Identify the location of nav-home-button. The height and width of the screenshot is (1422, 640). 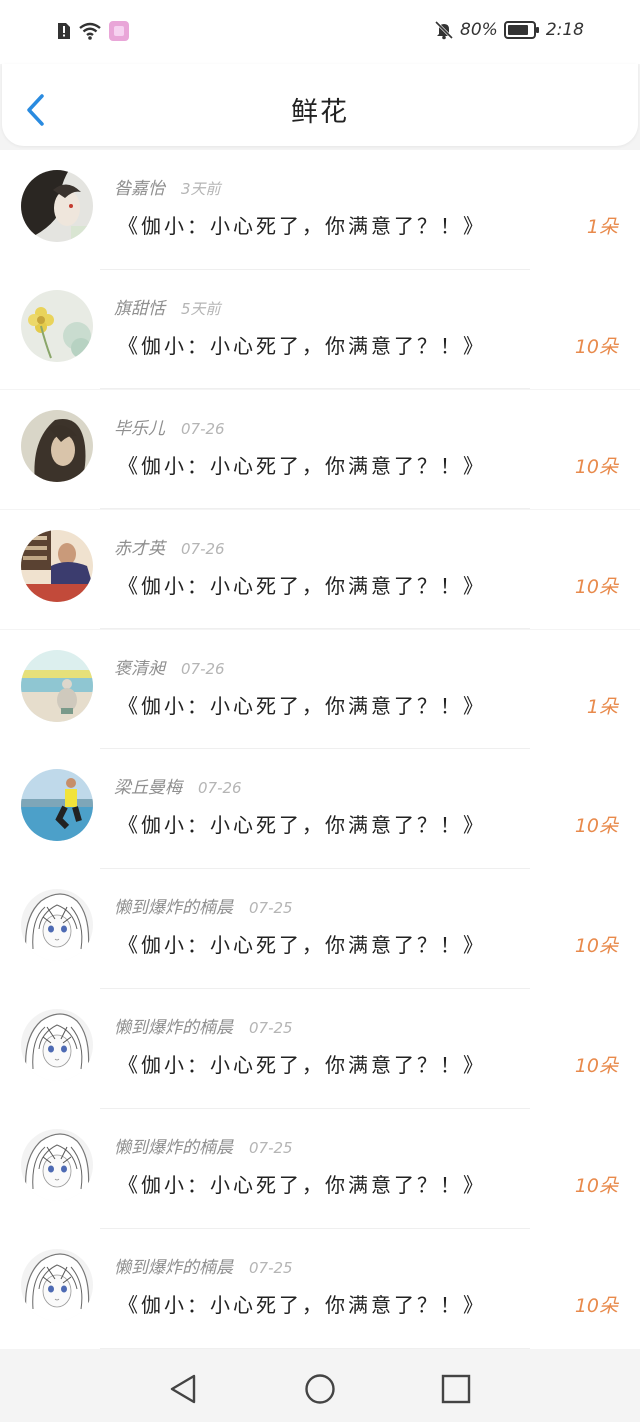
(320, 1389).